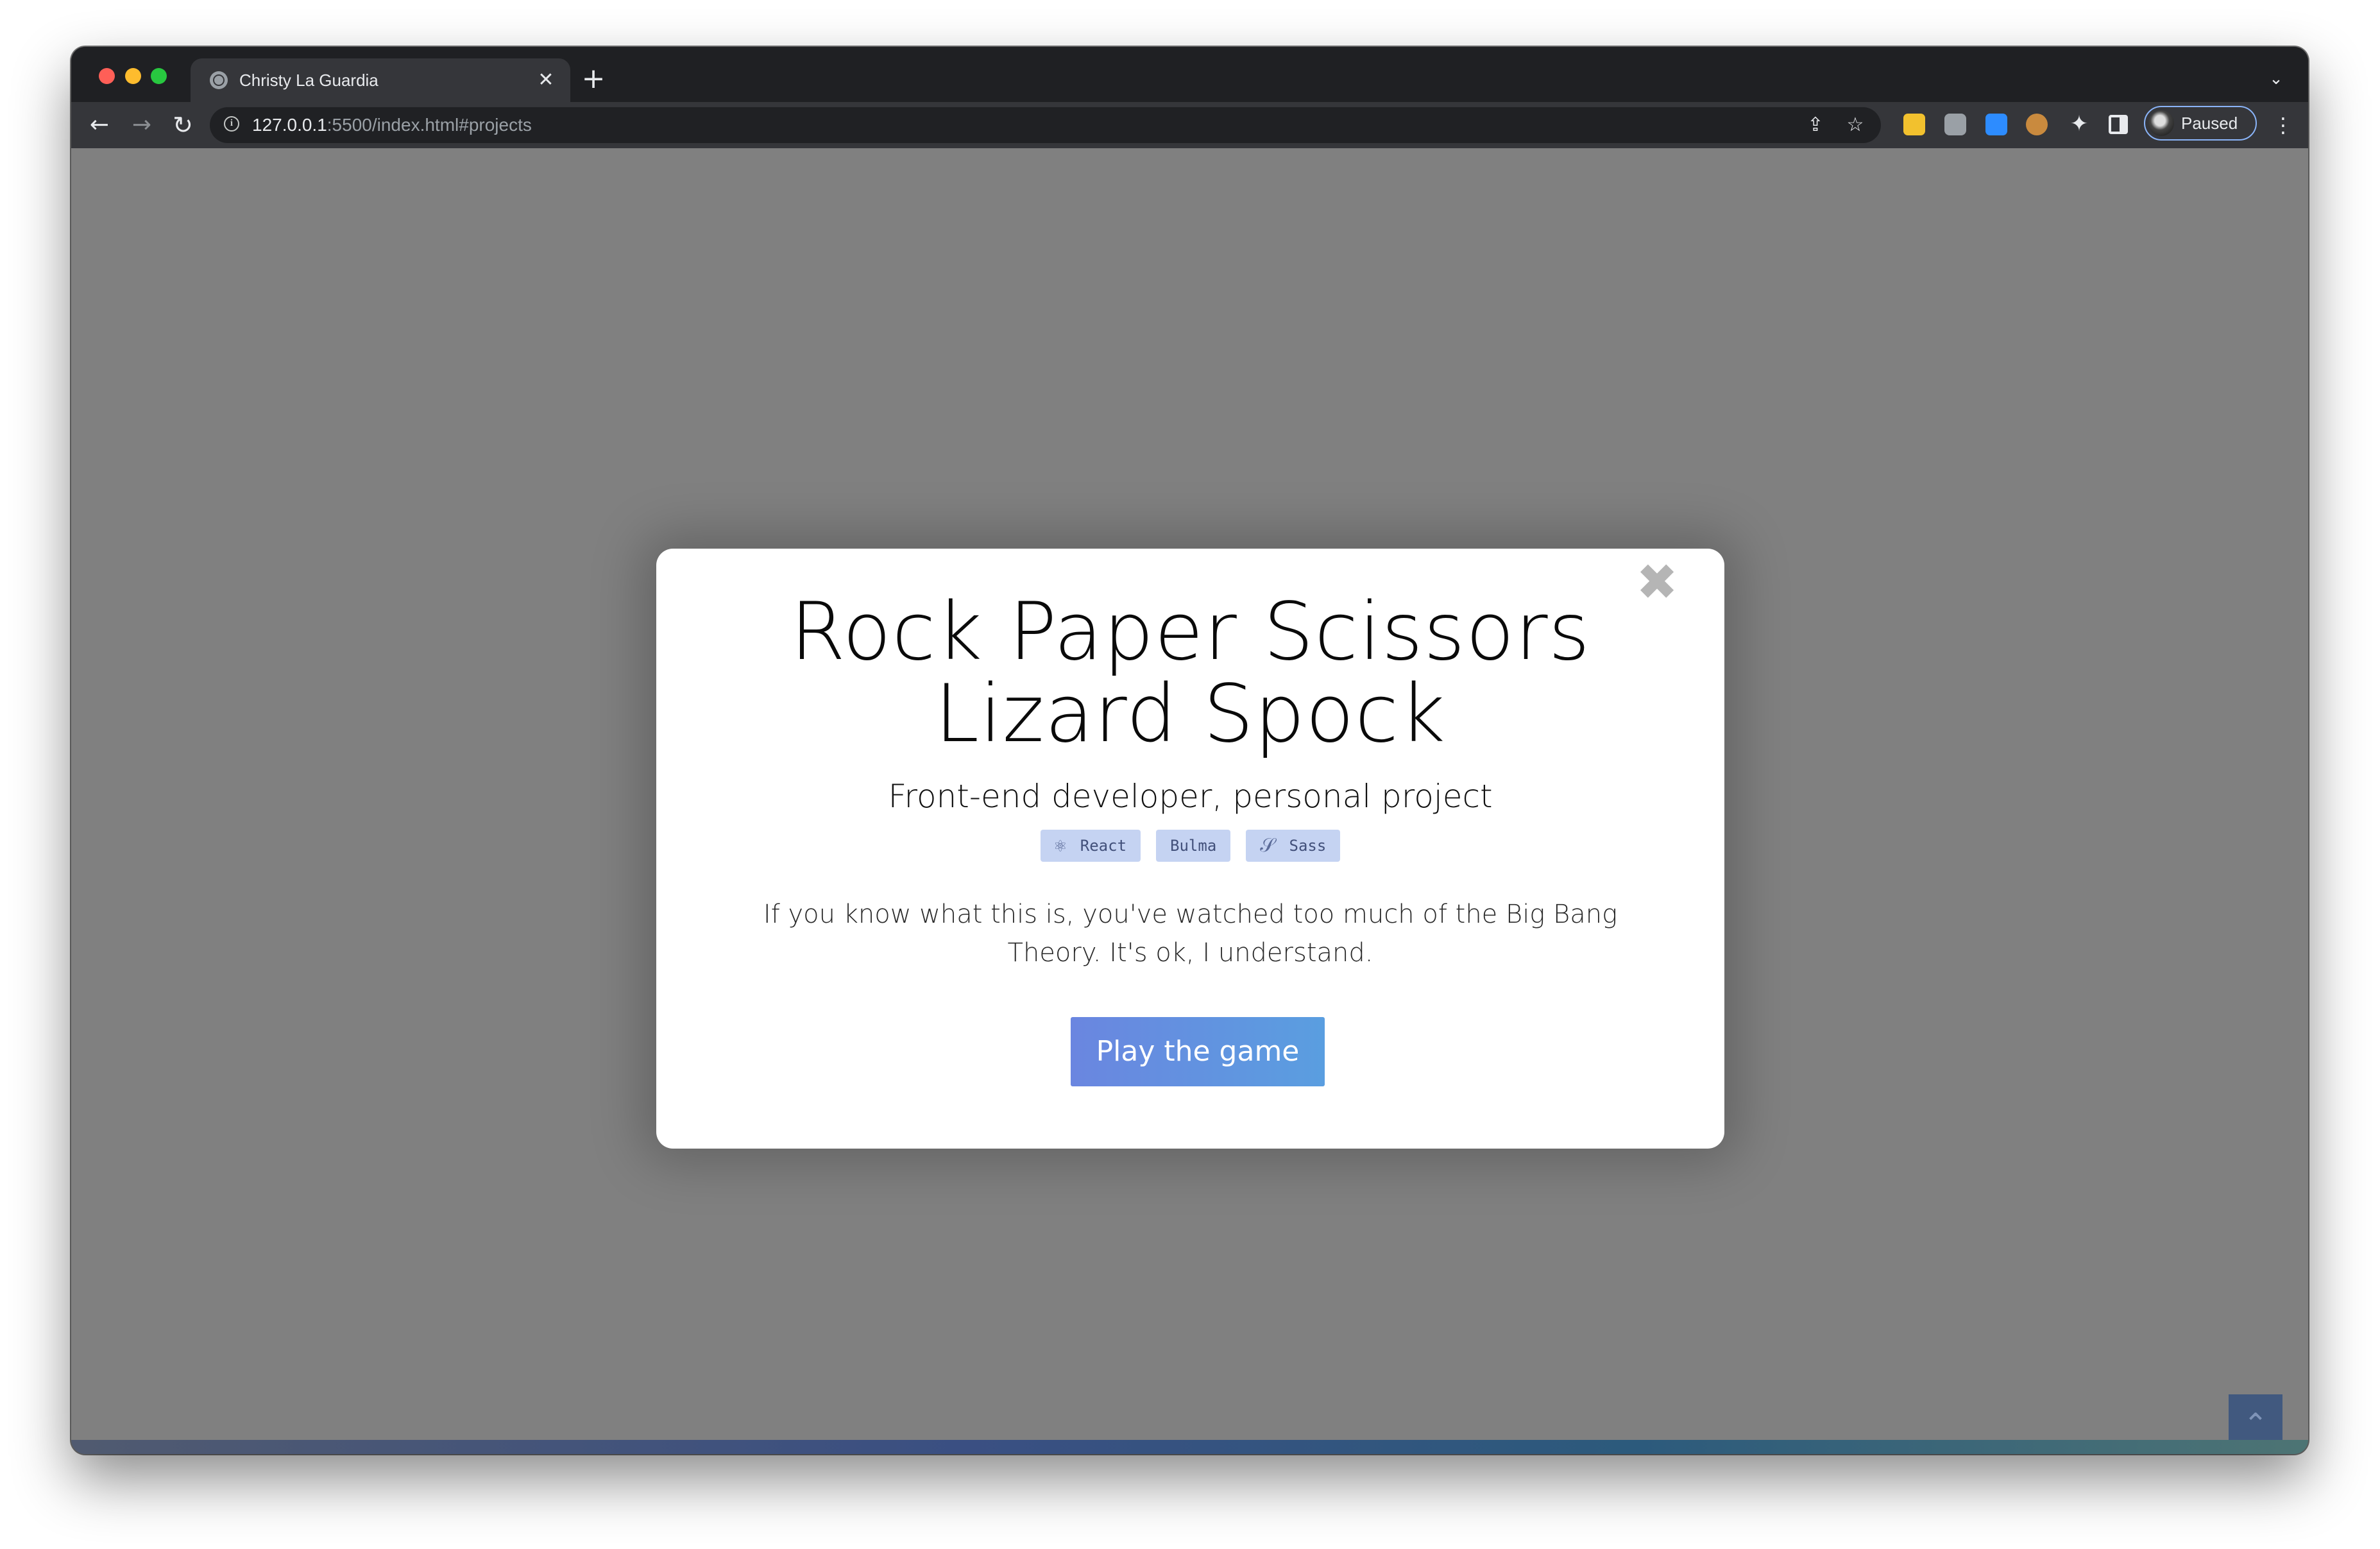 This screenshot has width=2380, height=1549. What do you see at coordinates (1045, 125) in the screenshot?
I see `address-bar: i 127.0.0.1:5500/index.html#projects ⇪ ☆` at bounding box center [1045, 125].